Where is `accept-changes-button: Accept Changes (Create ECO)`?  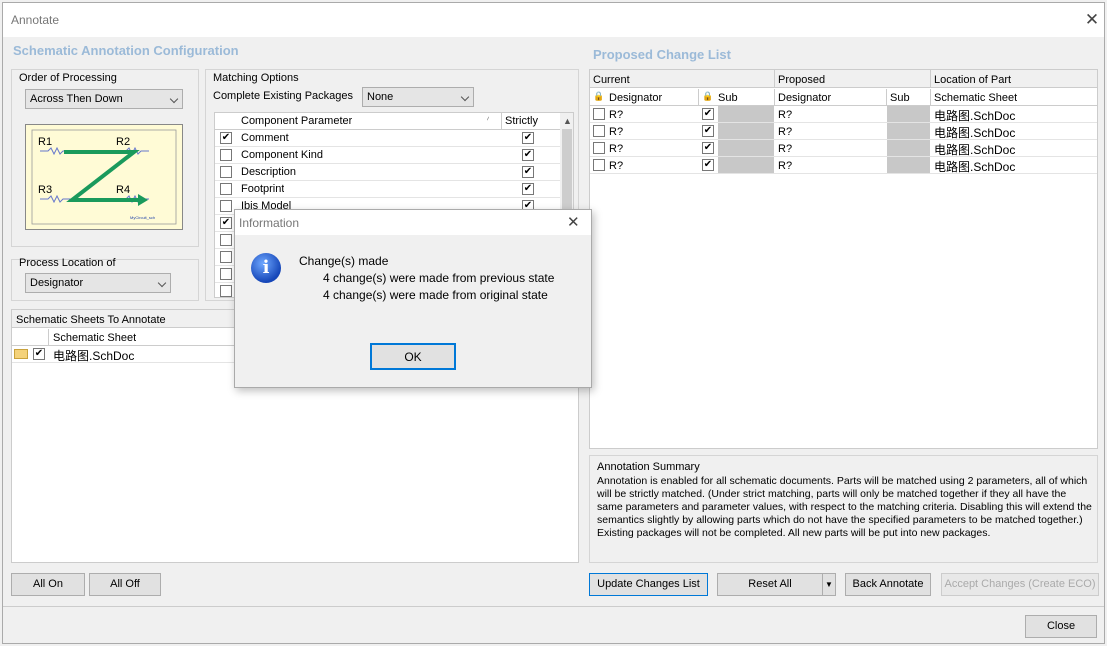 accept-changes-button: Accept Changes (Create ECO) is located at coordinates (1020, 584).